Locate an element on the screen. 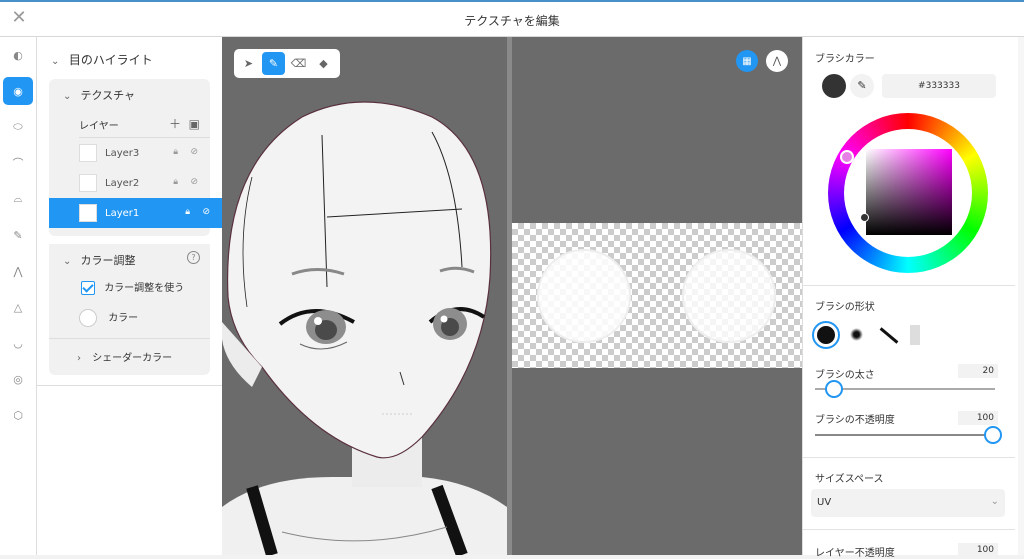 This screenshot has width=1024, height=559. brush-color-label: ブラシカラー is located at coordinates (845, 59).